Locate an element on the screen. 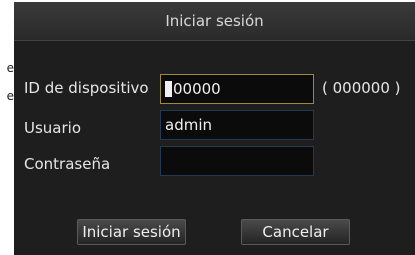 The width and height of the screenshot is (415, 255). username-label: Usuario is located at coordinates (53, 128).